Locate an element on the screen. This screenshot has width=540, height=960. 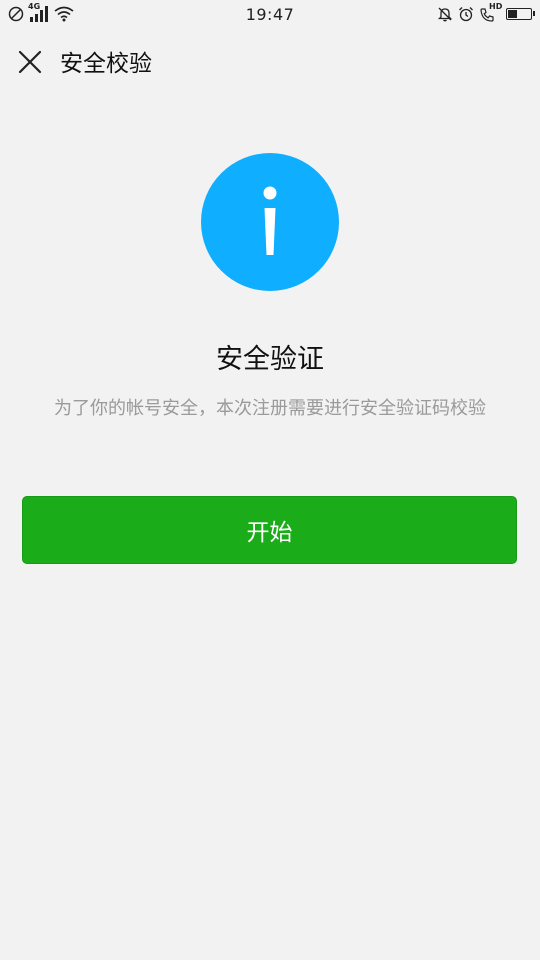
verify-title: 安全验证 is located at coordinates (270, 359).